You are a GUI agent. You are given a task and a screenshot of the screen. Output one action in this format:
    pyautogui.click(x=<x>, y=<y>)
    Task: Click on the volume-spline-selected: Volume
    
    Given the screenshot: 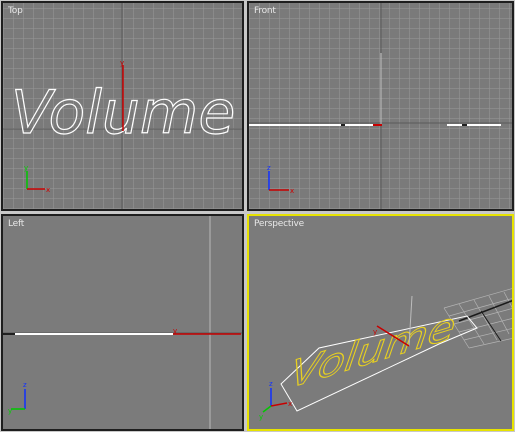 What is the action you would take?
    pyautogui.click(x=373, y=349)
    